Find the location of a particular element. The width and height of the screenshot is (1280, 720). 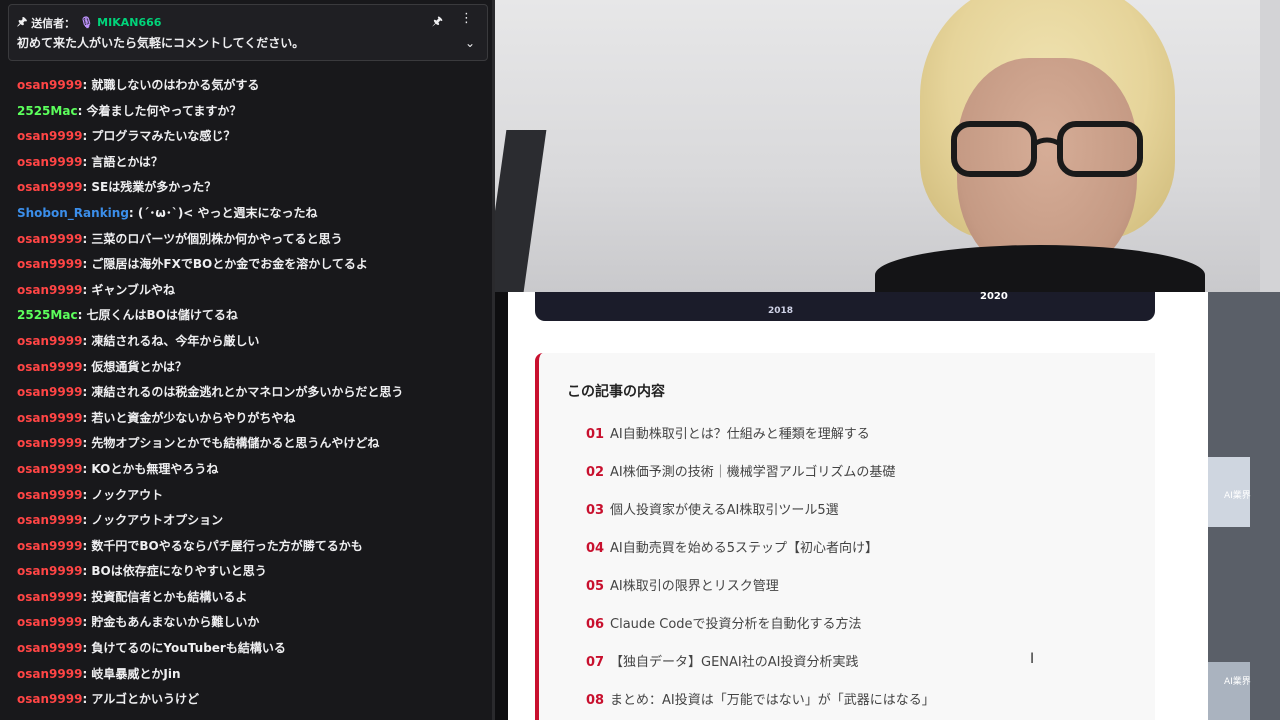

chat-text: : 貯金もあんまないから難しいか is located at coordinates (171, 622).